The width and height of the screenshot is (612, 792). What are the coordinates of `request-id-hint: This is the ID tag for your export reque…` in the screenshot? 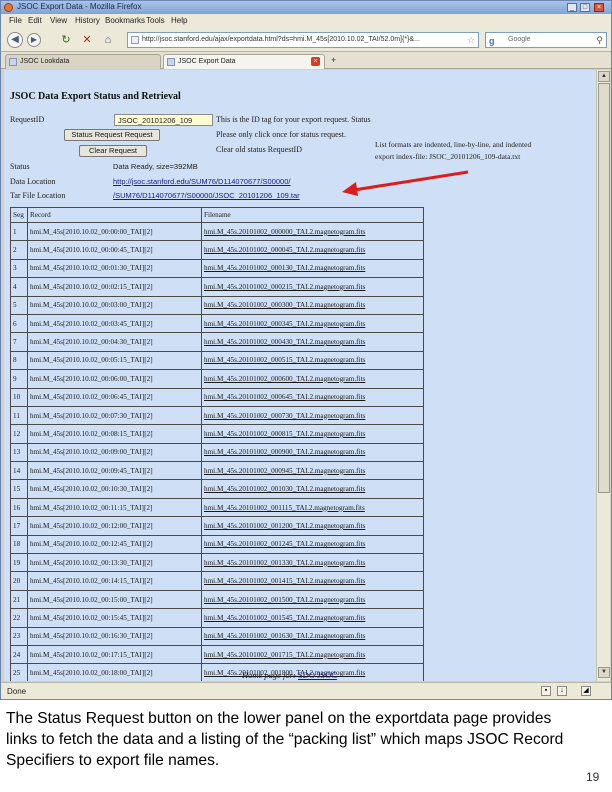 It's located at (293, 119).